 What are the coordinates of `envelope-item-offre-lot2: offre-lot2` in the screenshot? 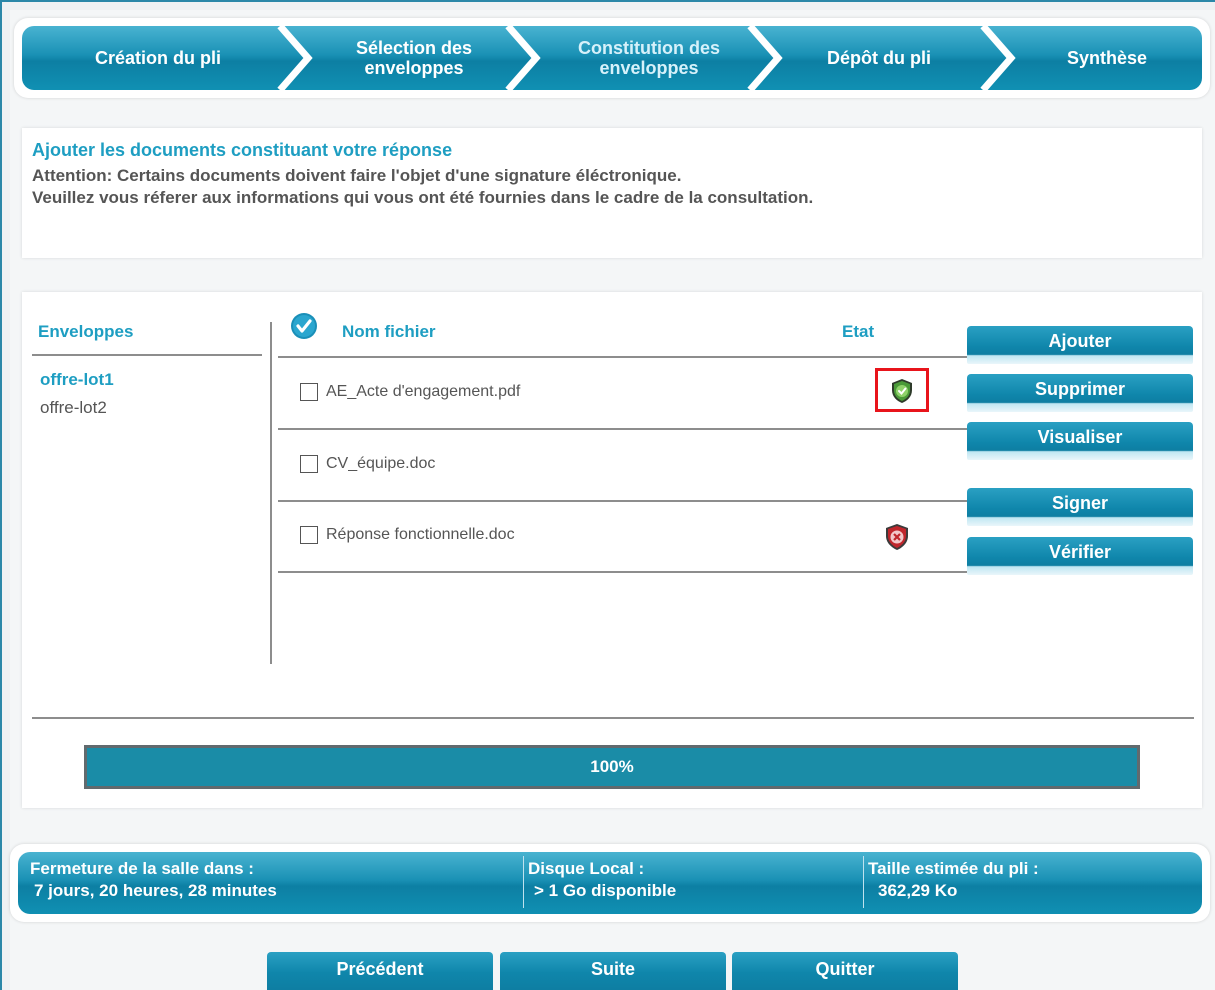 It's located at (73, 408).